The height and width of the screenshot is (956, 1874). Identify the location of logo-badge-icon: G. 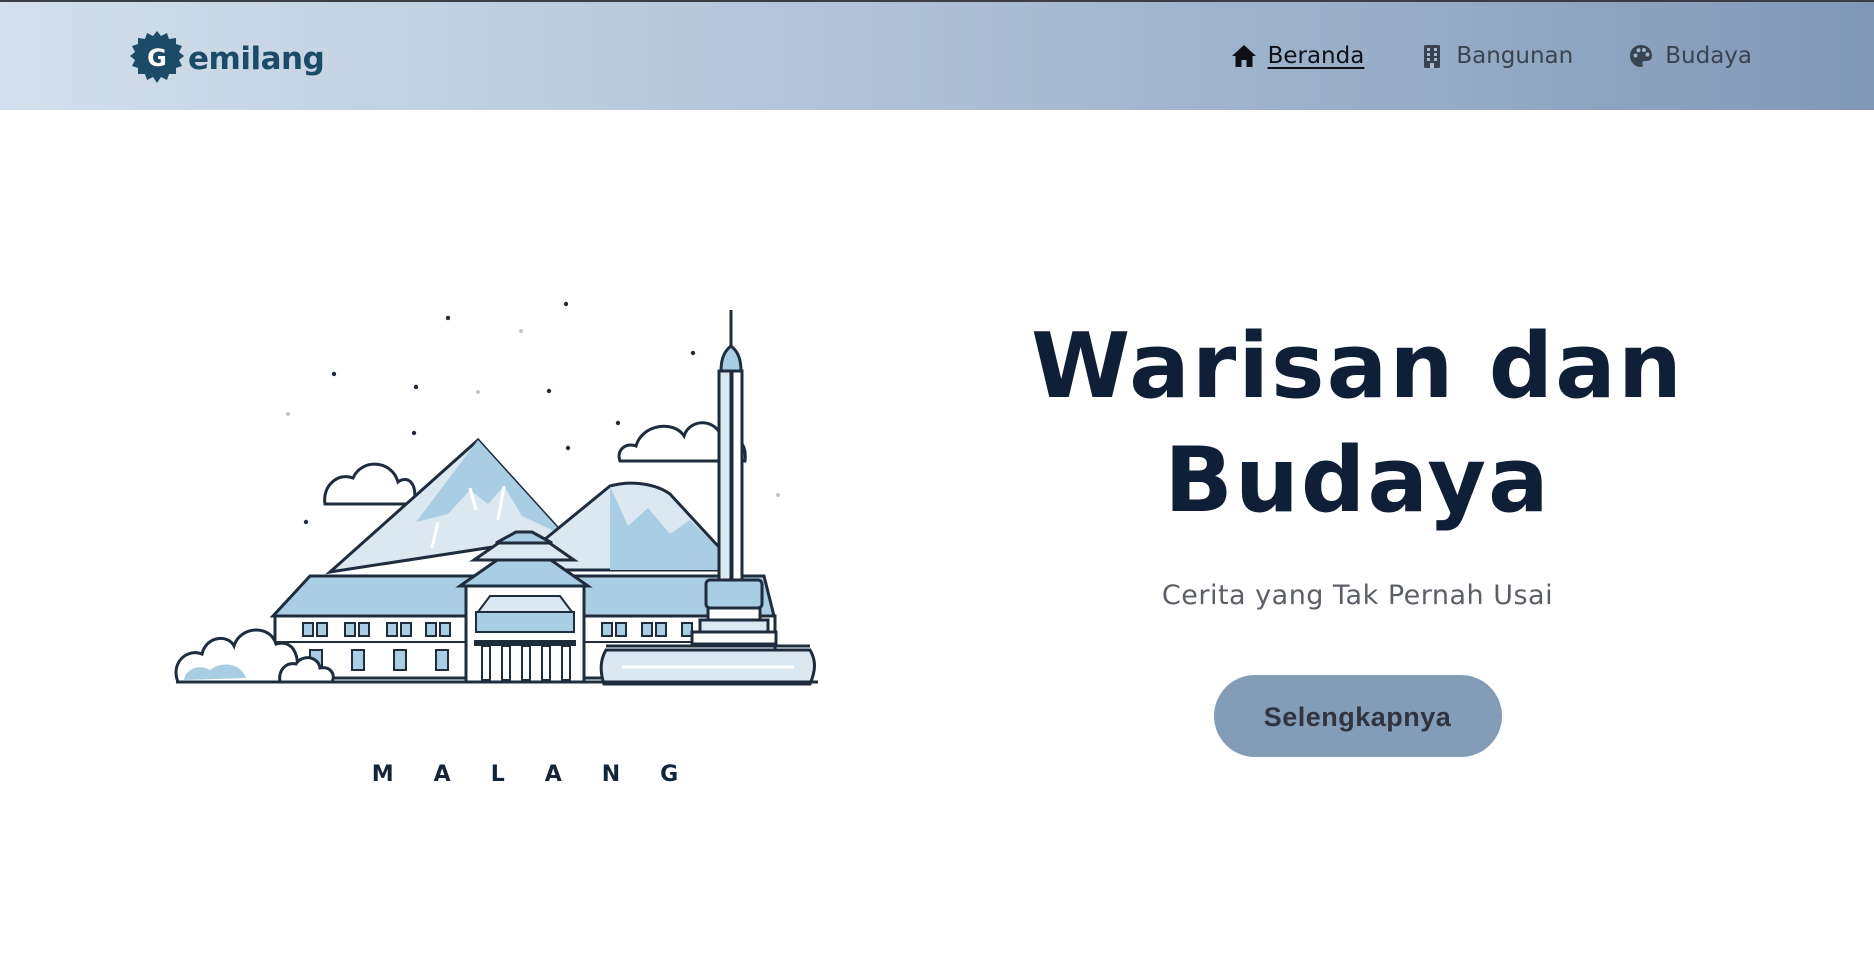
(157, 57).